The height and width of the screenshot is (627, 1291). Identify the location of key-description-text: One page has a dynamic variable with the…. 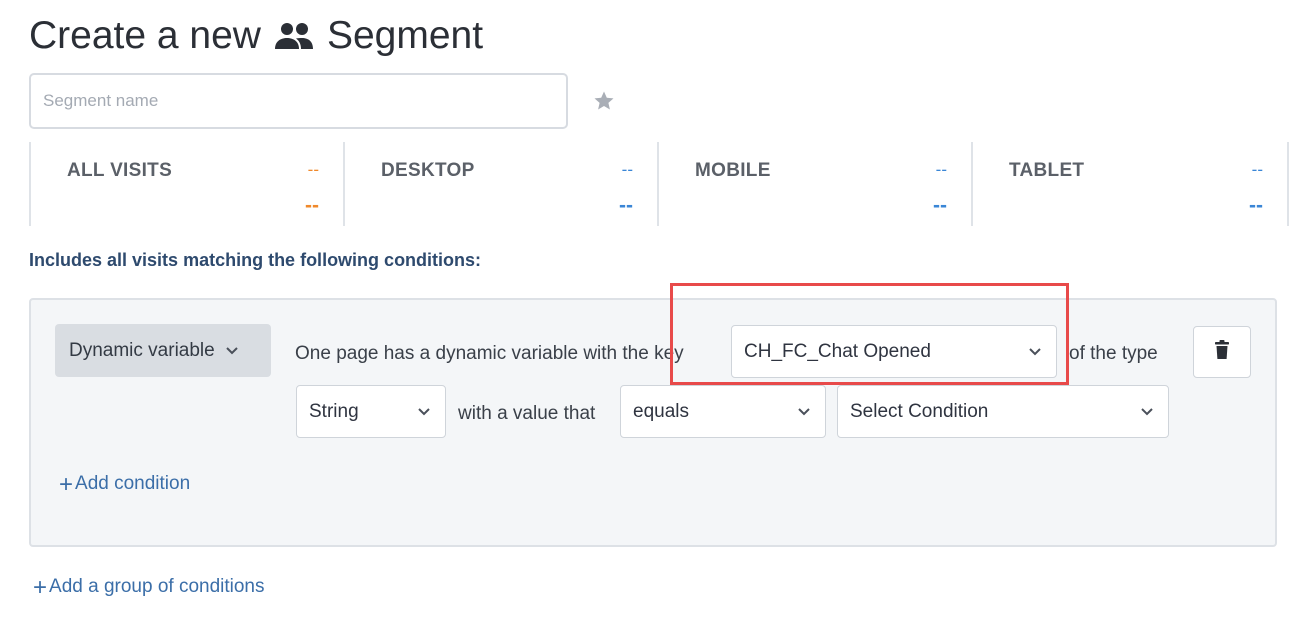
(489, 353).